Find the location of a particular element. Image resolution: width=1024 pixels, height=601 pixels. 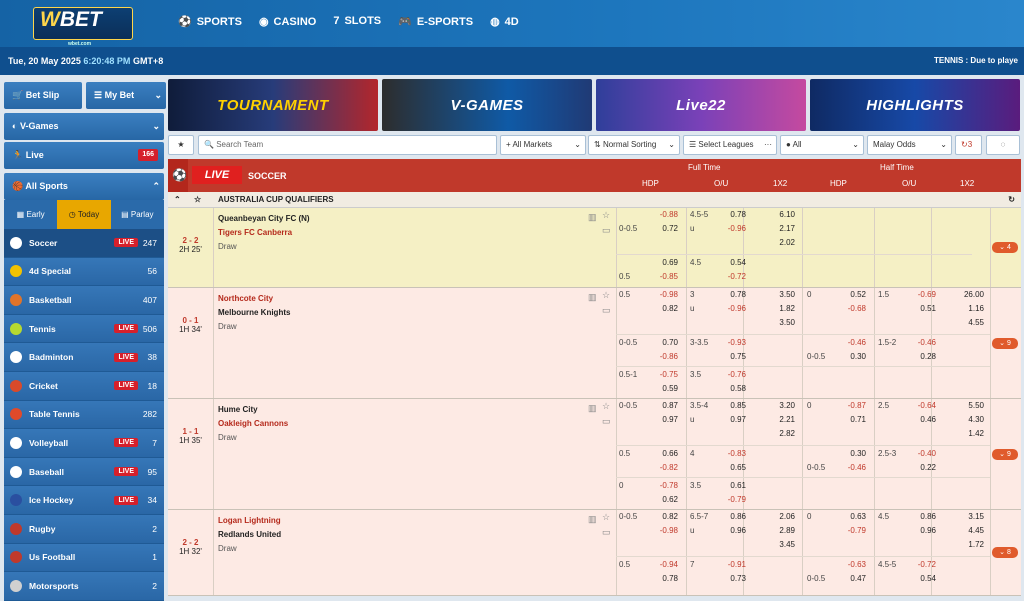

odds-cell: 3.15 is located at coordinates (970, 516).